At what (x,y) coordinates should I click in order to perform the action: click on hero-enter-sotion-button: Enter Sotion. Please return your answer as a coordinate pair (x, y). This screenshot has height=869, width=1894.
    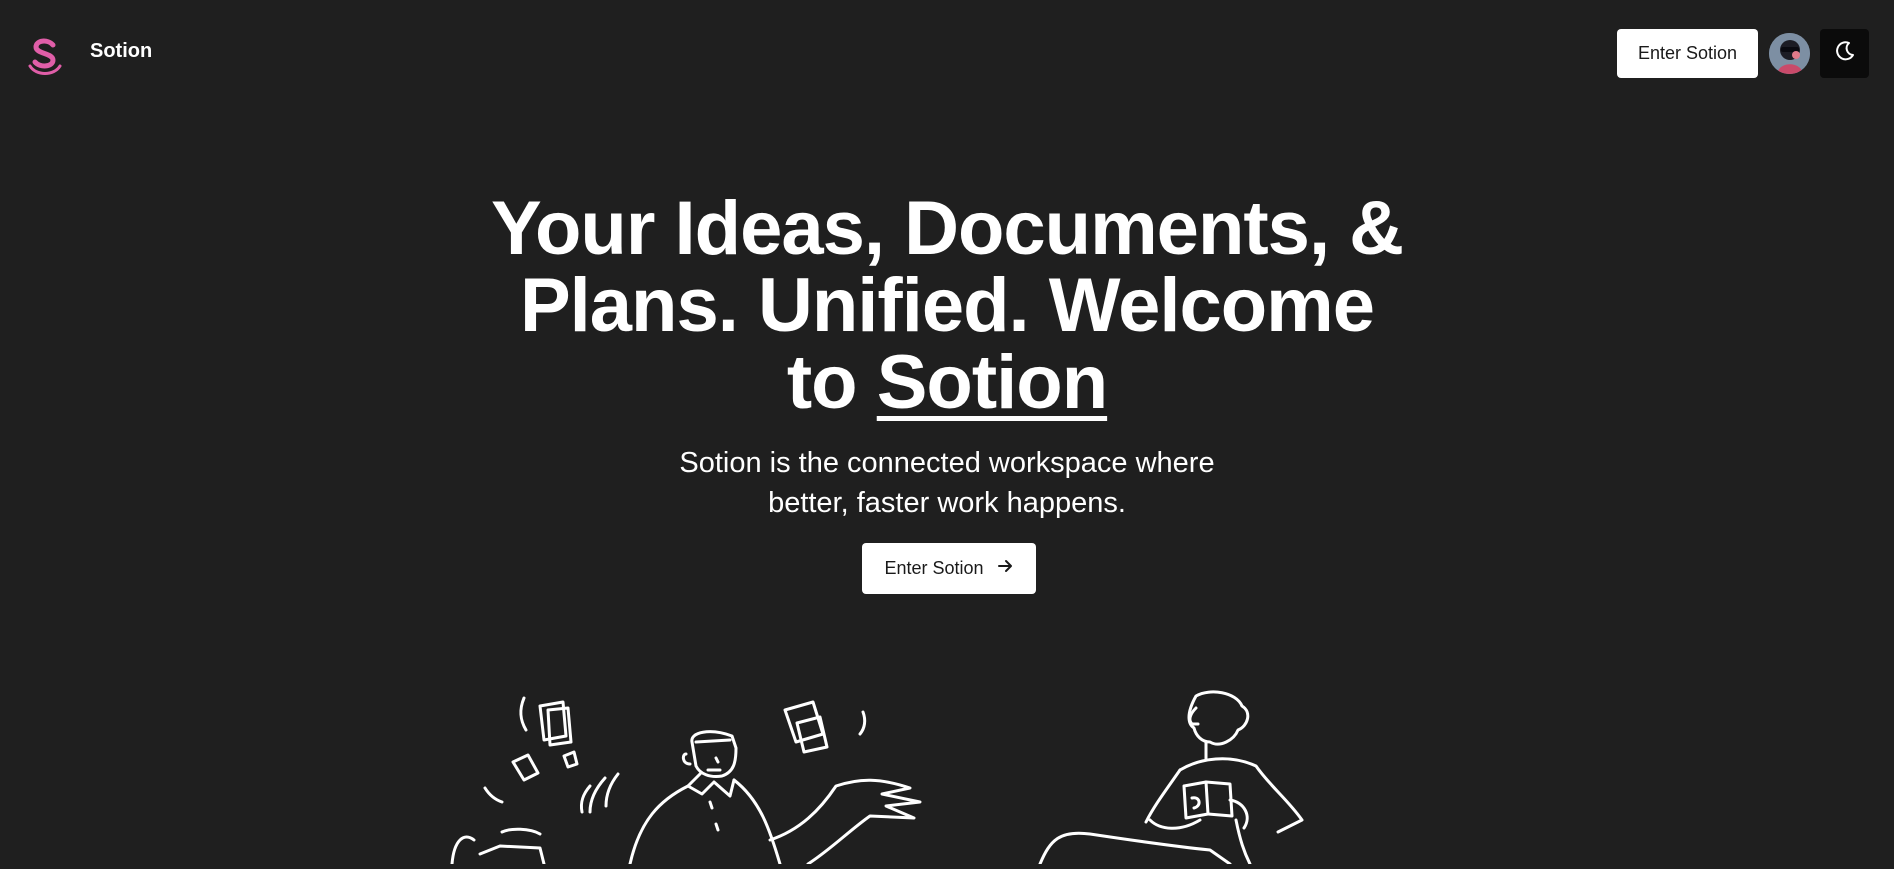
    Looking at the image, I should click on (949, 568).